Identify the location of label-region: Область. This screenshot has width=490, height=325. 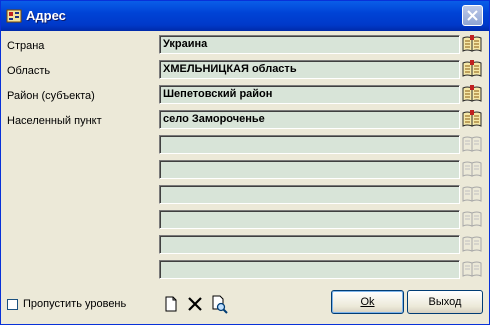
(29, 71).